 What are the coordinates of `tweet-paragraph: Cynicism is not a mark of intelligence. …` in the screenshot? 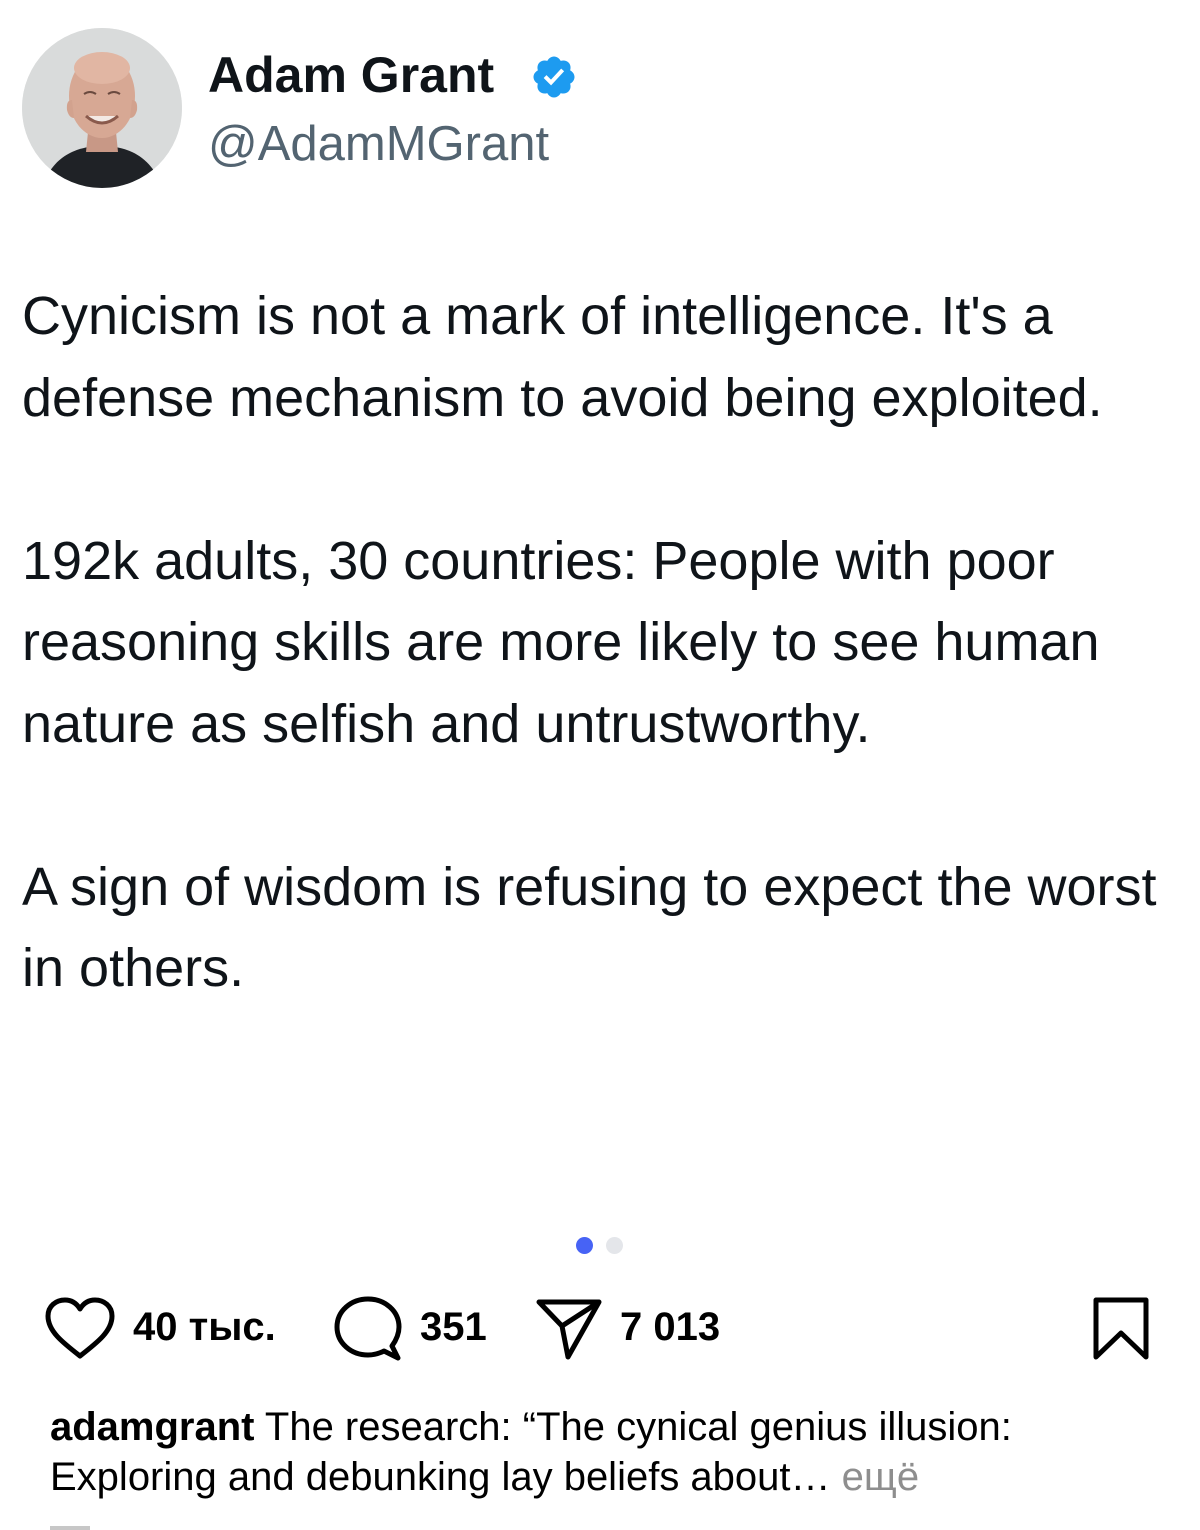 It's located at (562, 357).